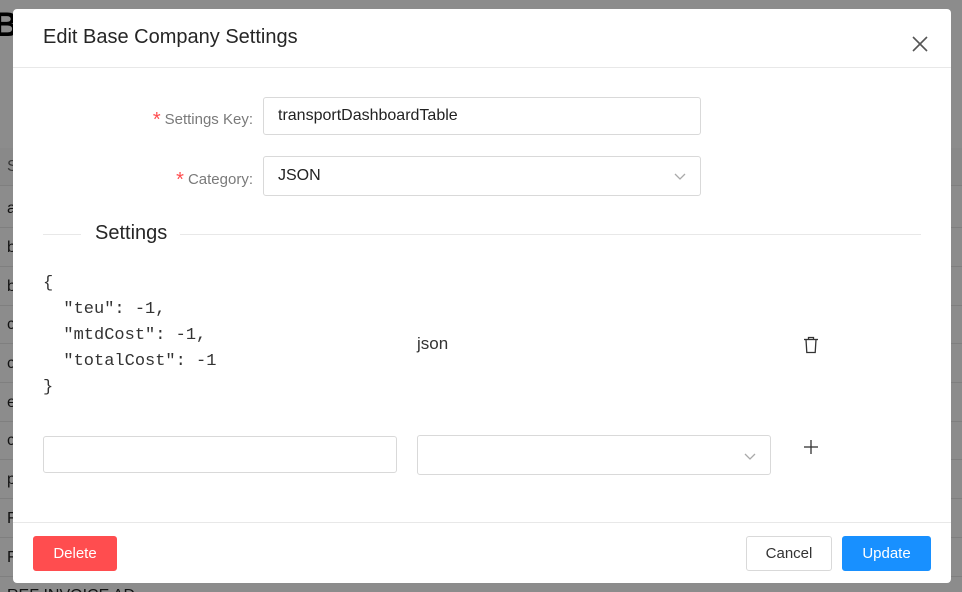 This screenshot has height=592, width=962. What do you see at coordinates (220, 454) in the screenshot?
I see `new-setting-value-input` at bounding box center [220, 454].